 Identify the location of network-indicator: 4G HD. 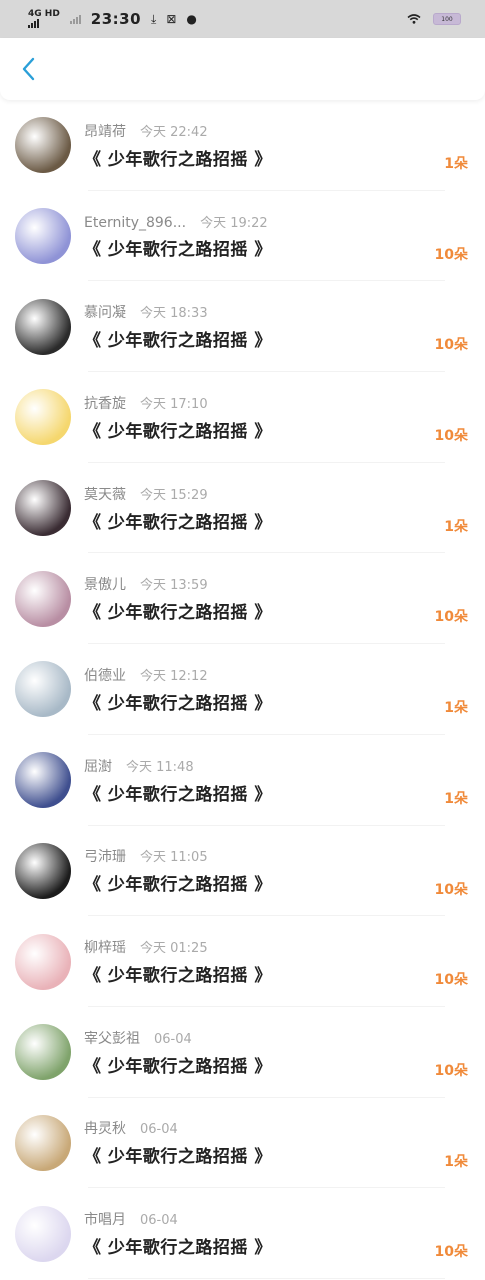
(44, 19).